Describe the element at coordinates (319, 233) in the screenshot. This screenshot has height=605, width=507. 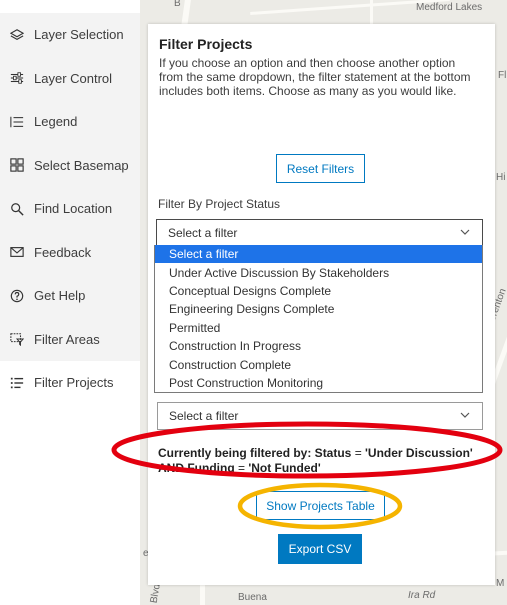
I see `project-status-select: Select a filter` at that location.